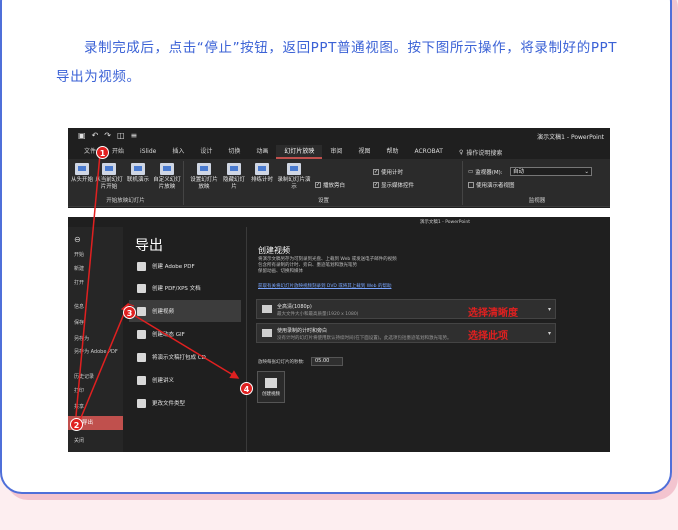 The height and width of the screenshot is (530, 678). I want to click on sidebar-item-open: 打开, so click(79, 282).